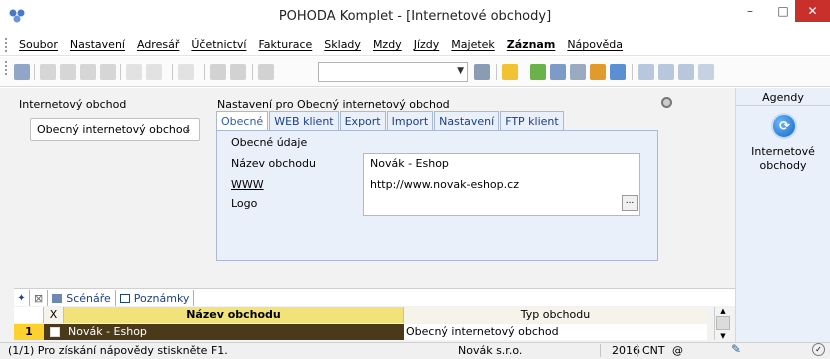  What do you see at coordinates (73, 104) in the screenshot?
I see `internet-shop-label: Internetový obchod` at bounding box center [73, 104].